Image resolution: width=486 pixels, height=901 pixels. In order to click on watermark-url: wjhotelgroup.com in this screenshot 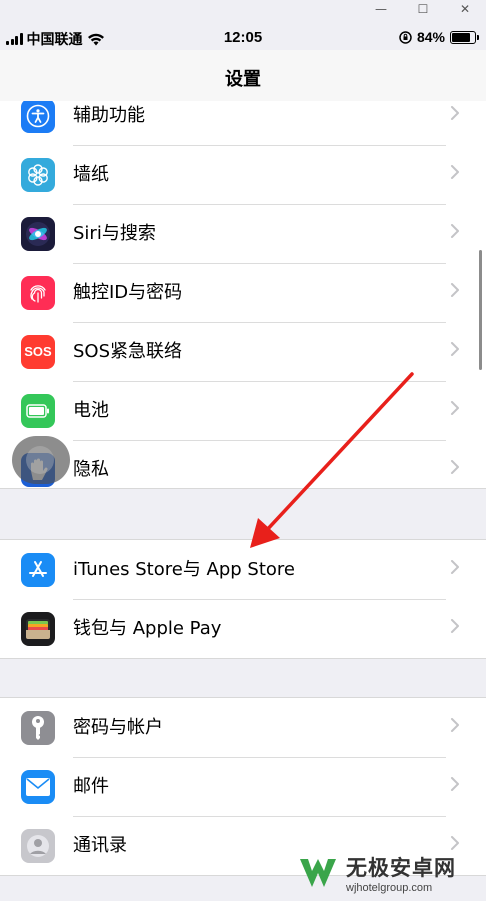, I will do `click(389, 888)`.